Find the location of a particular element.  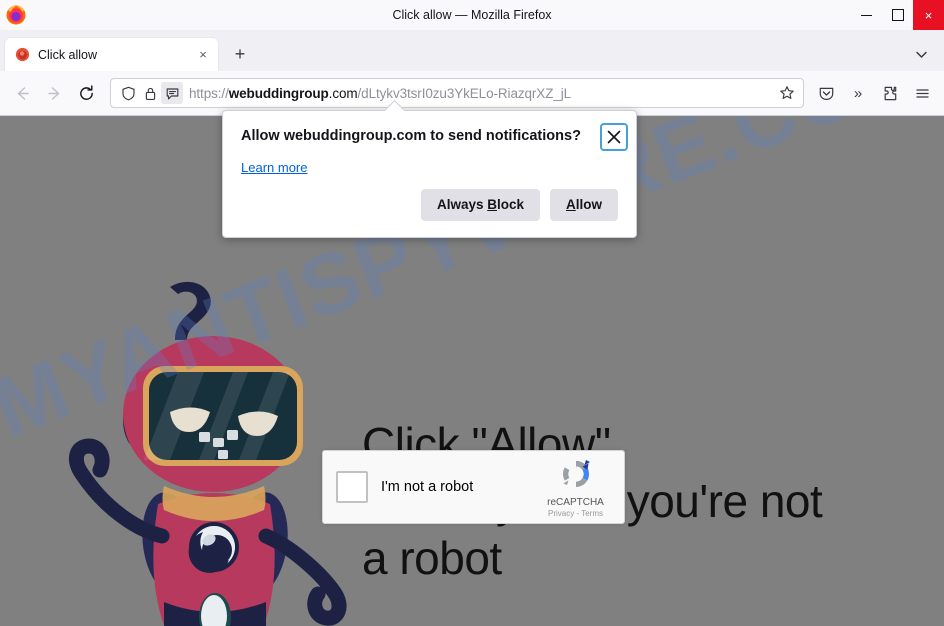

recaptcha-brand-name: reCAPTCHA is located at coordinates (575, 502).